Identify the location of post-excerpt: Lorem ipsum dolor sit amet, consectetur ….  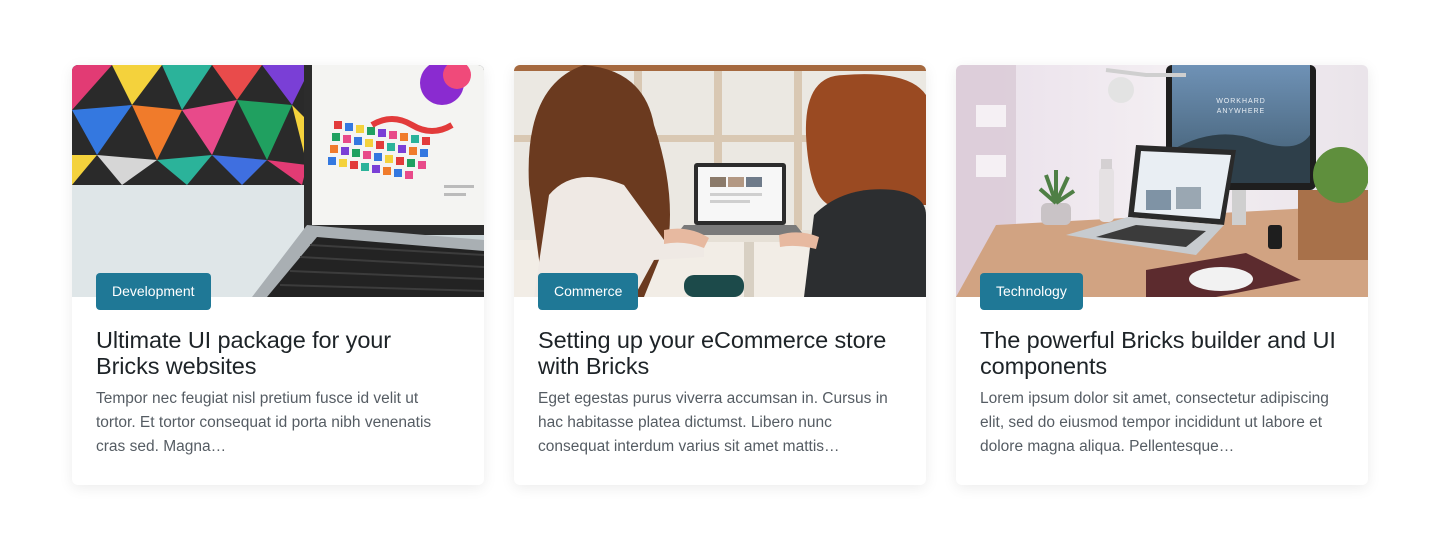
(1154, 422).